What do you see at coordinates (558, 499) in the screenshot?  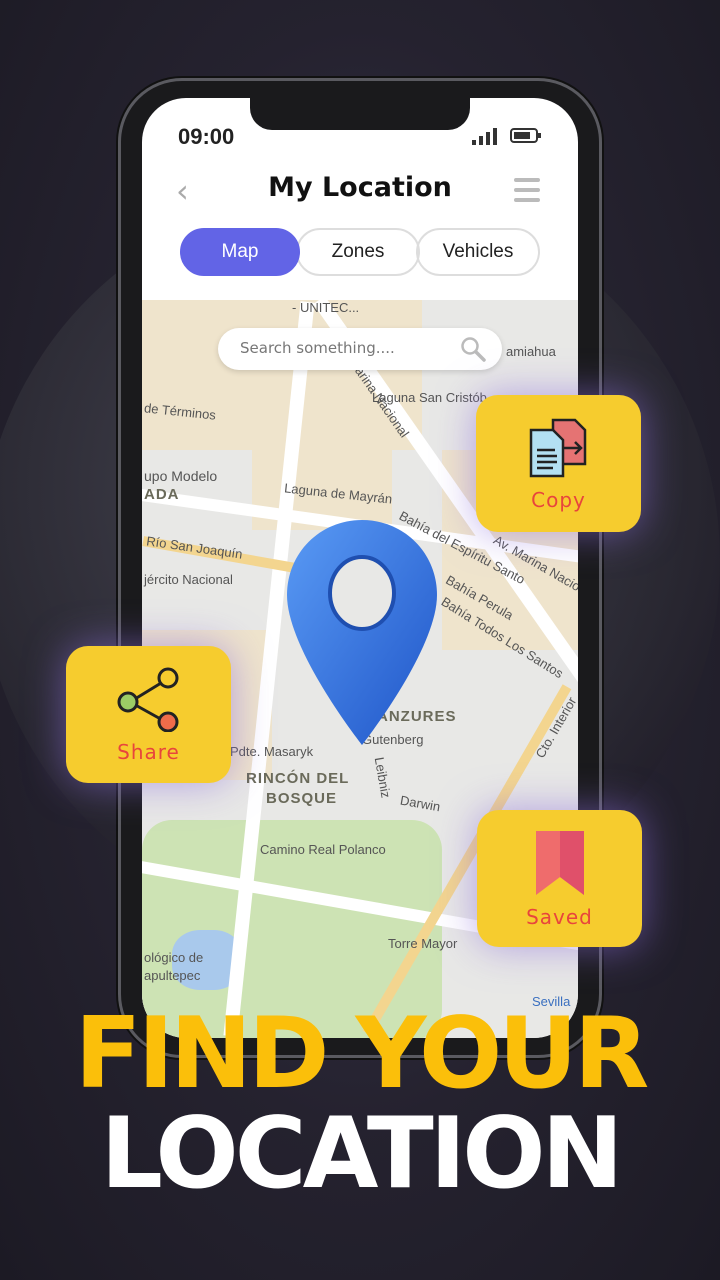 I see `copy-label: Copy` at bounding box center [558, 499].